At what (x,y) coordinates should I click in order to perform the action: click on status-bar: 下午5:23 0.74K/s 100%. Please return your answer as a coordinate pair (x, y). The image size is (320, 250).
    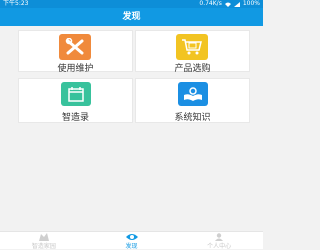
    Looking at the image, I should click on (131, 4).